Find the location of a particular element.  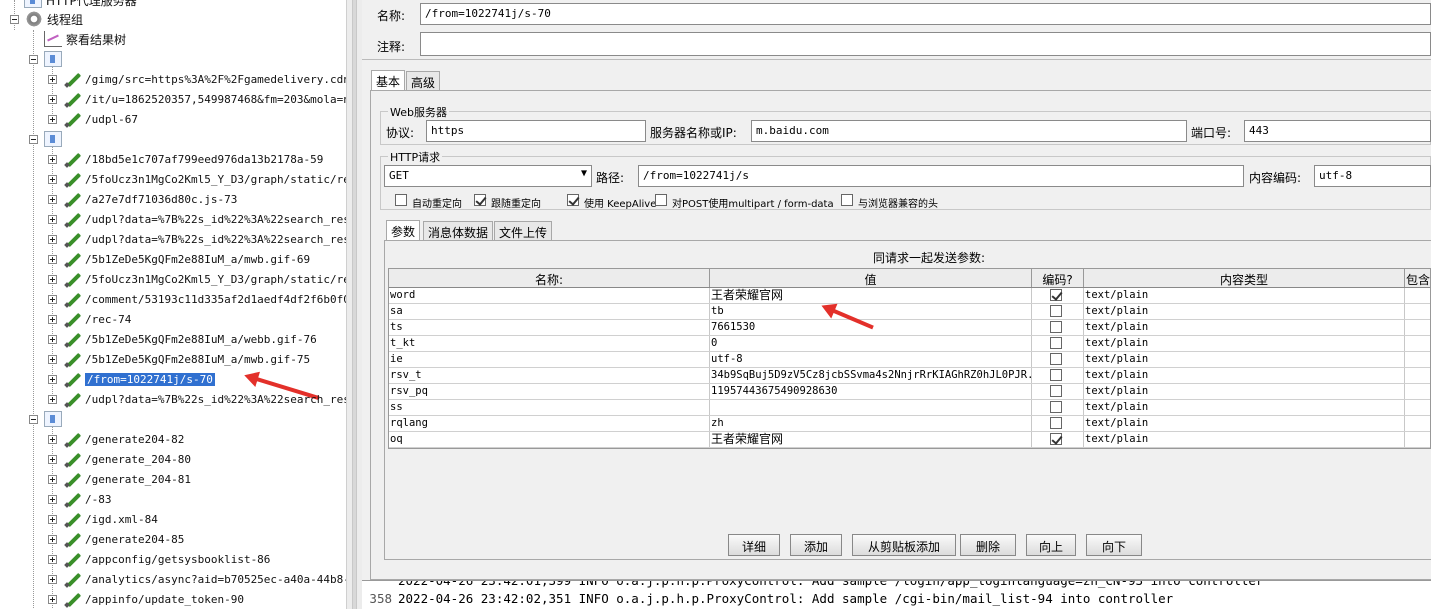

param-action-button: 向下 is located at coordinates (1114, 545).